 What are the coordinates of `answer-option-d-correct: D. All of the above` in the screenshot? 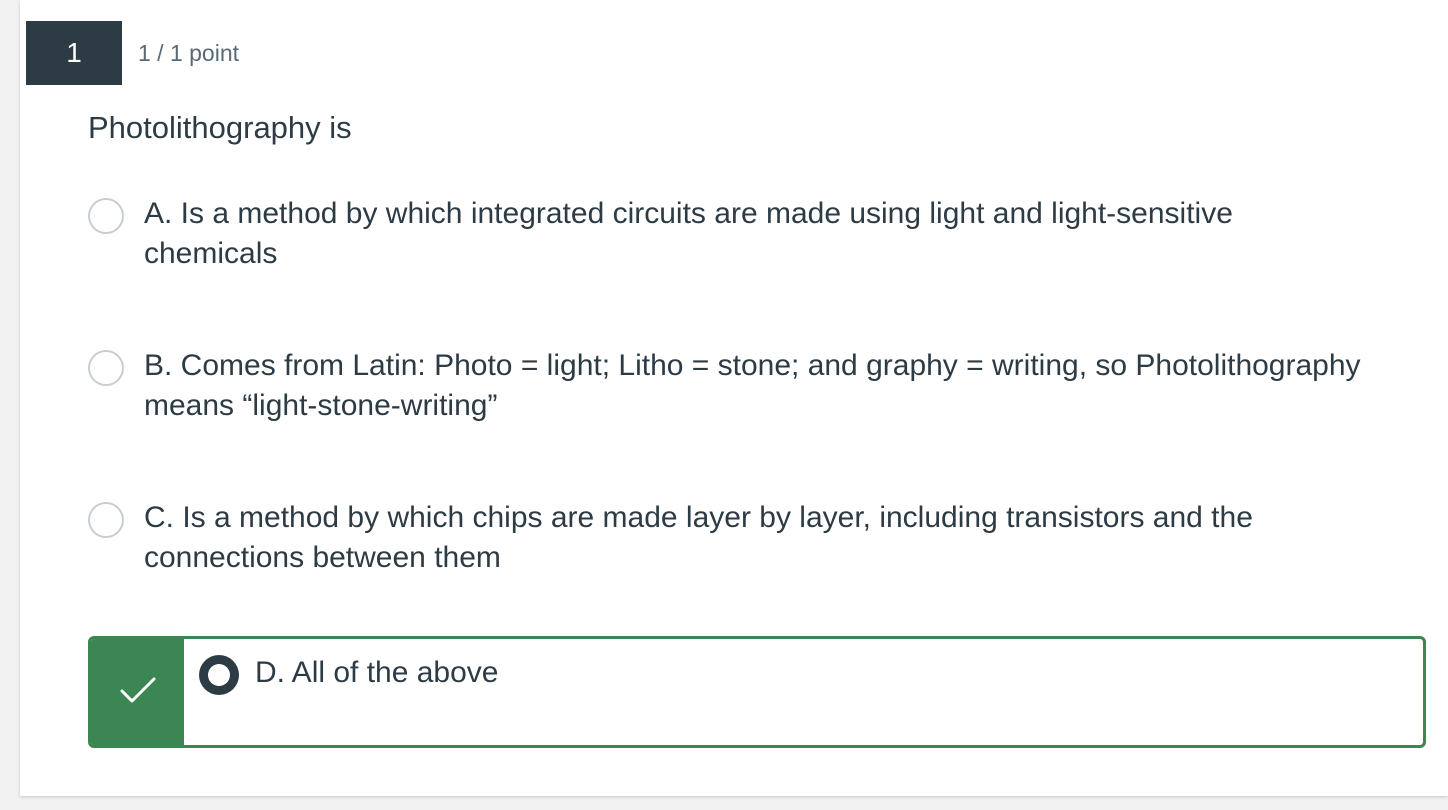 It's located at (757, 692).